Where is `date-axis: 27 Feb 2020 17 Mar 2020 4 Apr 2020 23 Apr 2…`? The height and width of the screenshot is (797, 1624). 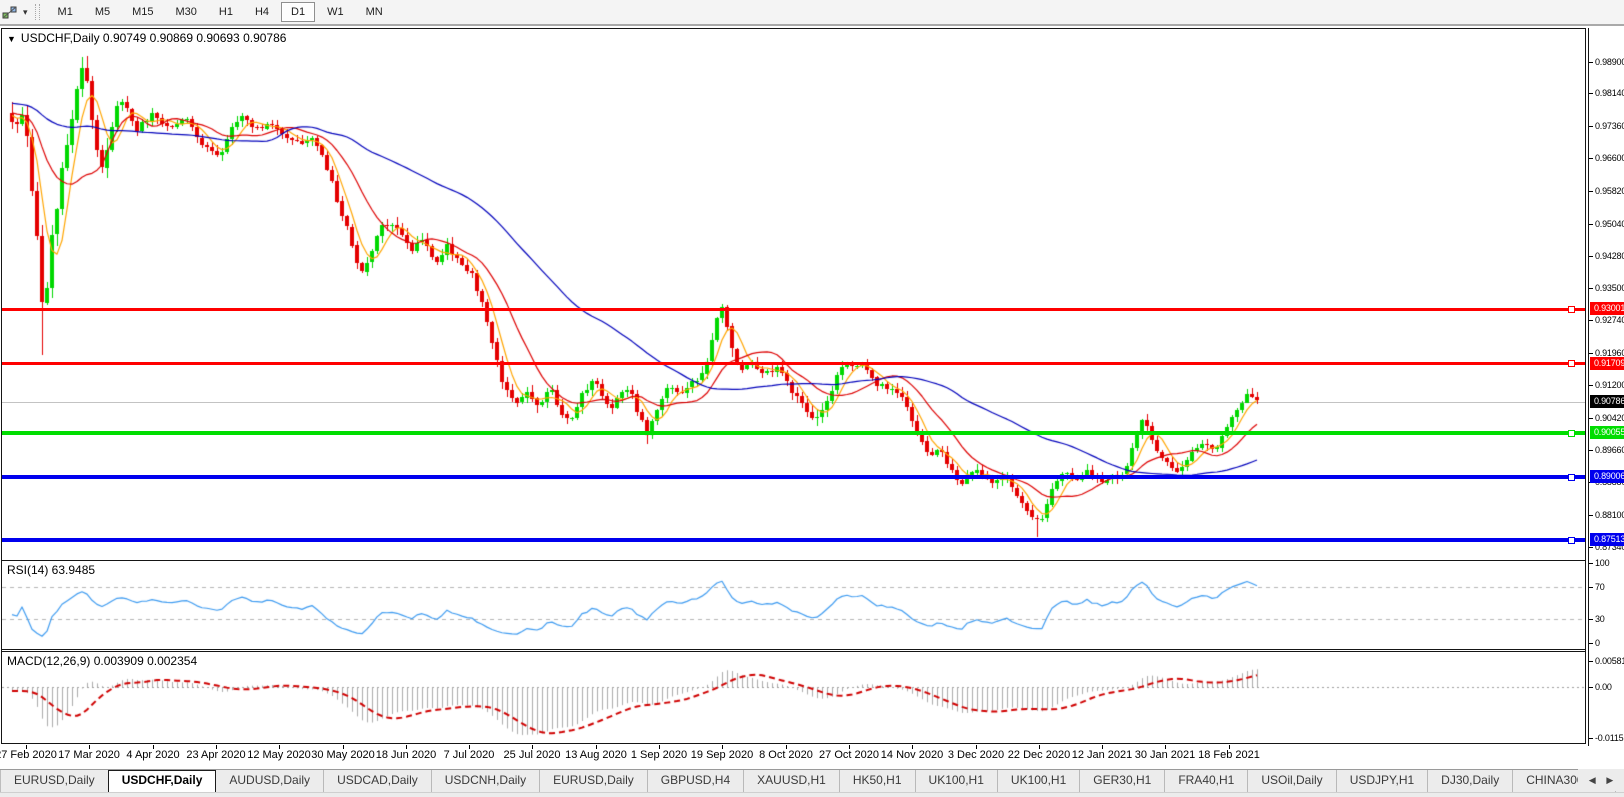
date-axis: 27 Feb 2020 17 Mar 2020 4 Apr 2020 23 Apr 2… is located at coordinates (796, 755).